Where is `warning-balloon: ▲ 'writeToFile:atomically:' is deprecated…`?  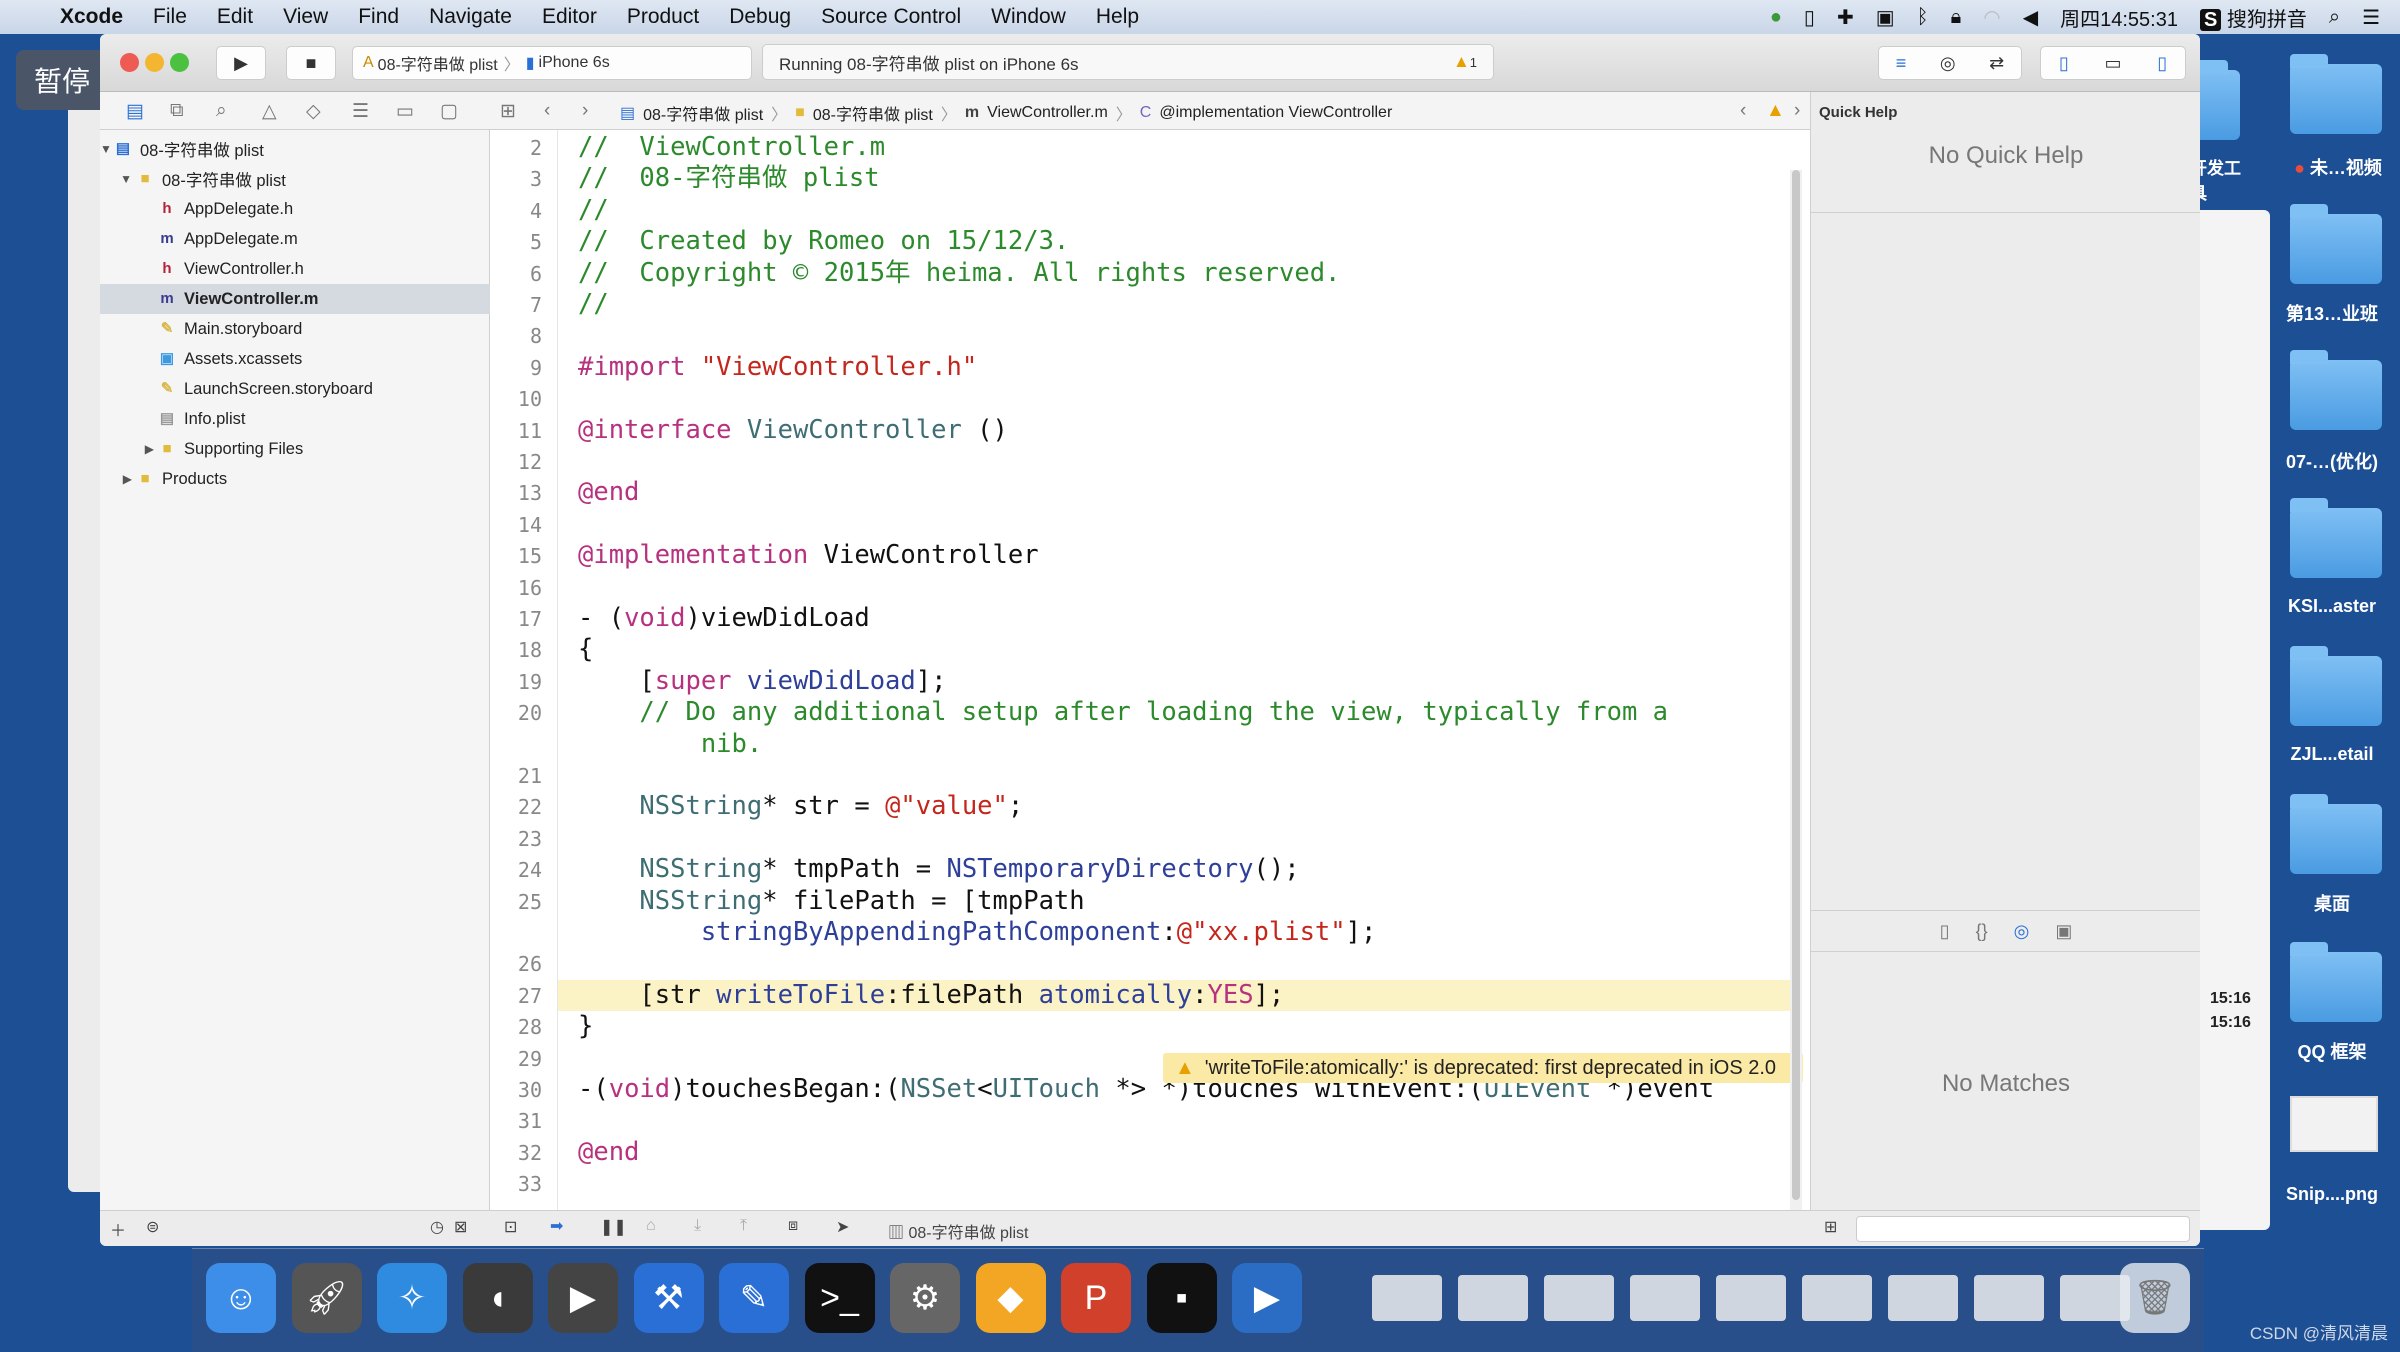
warning-balloon: ▲ 'writeToFile:atomically:' is deprecated… is located at coordinates (1483, 1068).